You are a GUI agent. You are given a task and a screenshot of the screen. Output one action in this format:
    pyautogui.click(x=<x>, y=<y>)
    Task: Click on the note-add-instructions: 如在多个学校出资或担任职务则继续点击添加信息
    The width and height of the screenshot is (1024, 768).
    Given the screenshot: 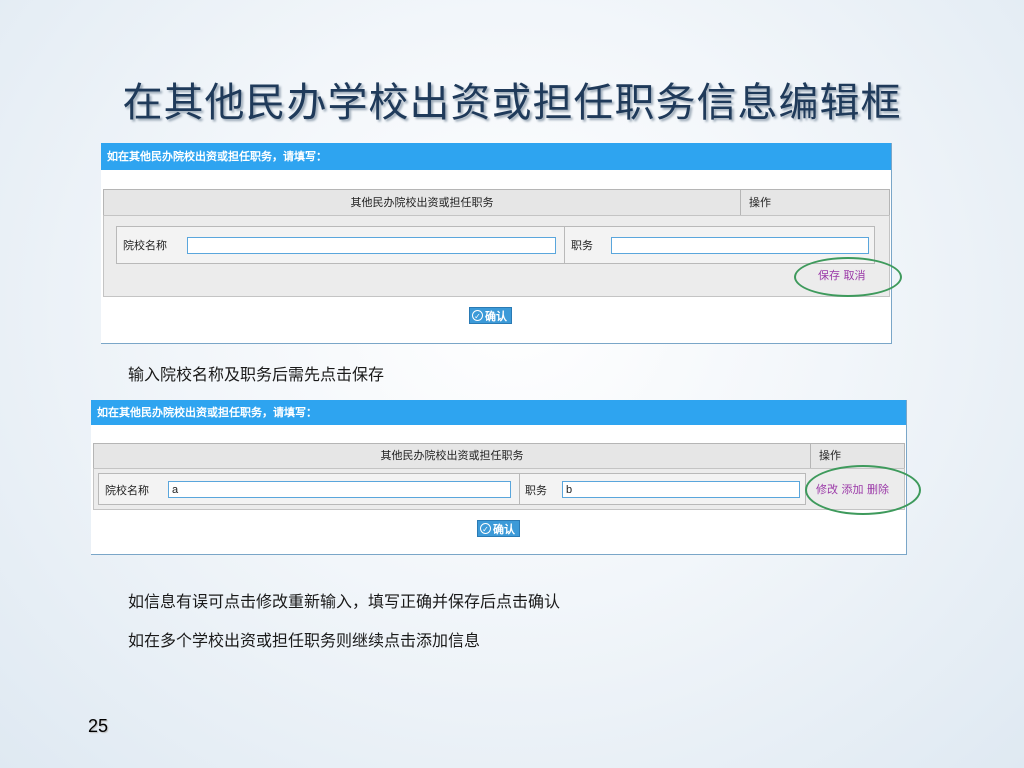 What is the action you would take?
    pyautogui.click(x=304, y=640)
    